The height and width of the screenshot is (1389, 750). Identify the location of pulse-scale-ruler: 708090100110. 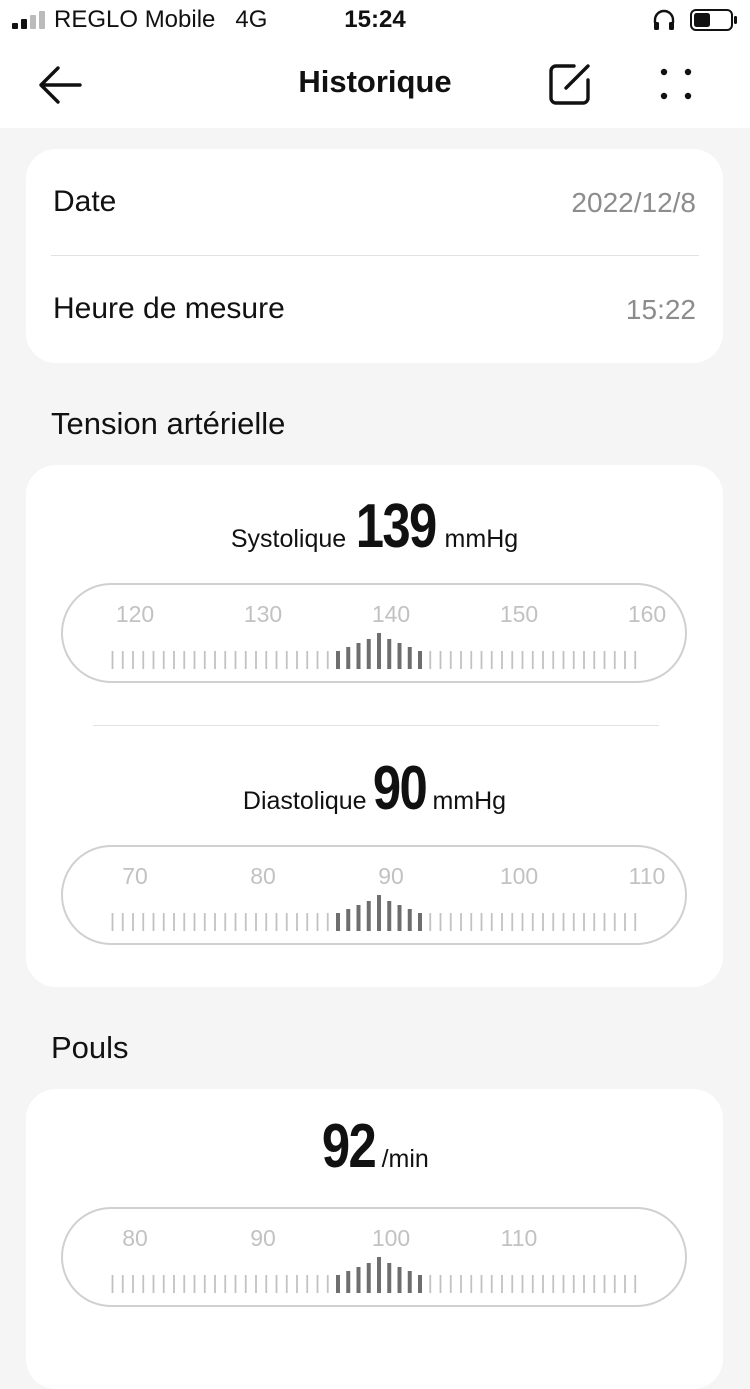
(374, 1259).